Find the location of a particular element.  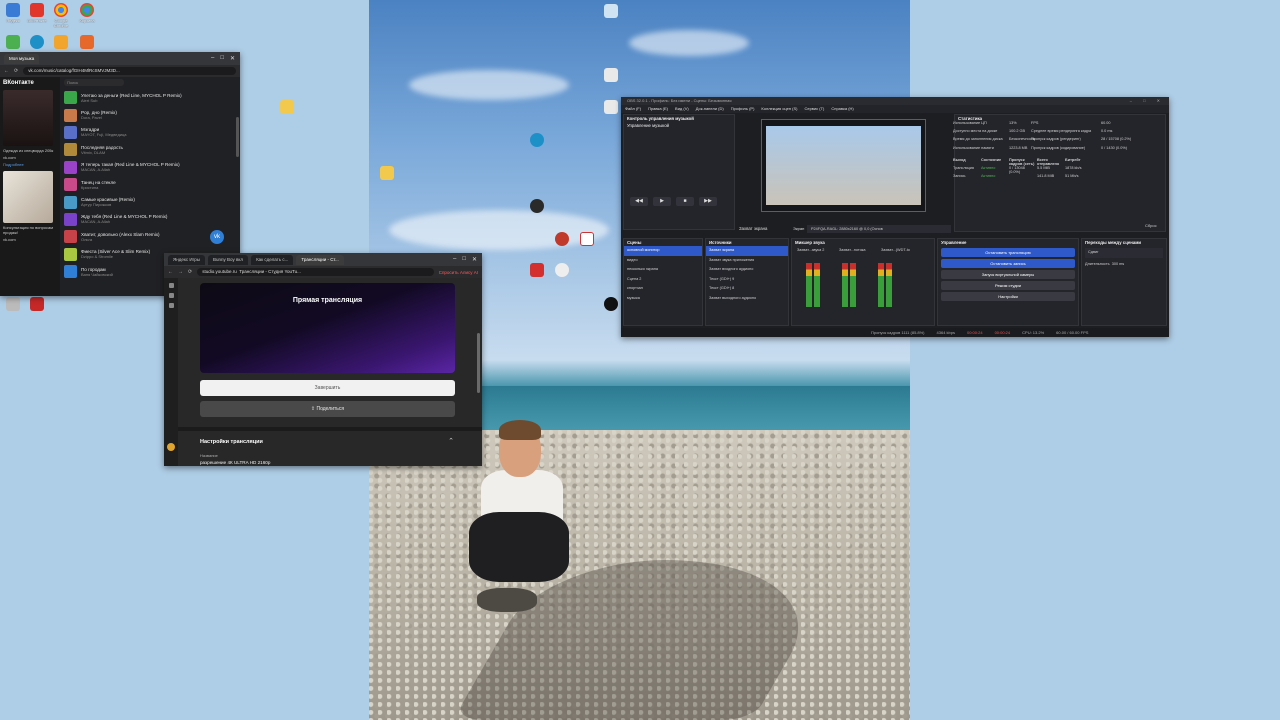

obs-menu-item: Справка (H) is located at coordinates (842, 109).